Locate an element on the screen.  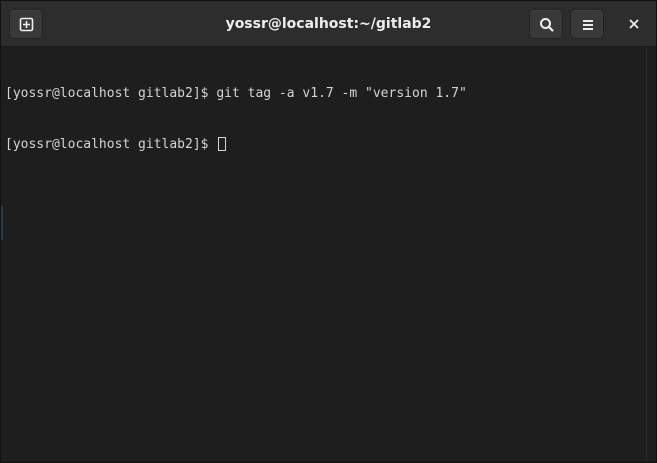
close-button is located at coordinates (634, 24).